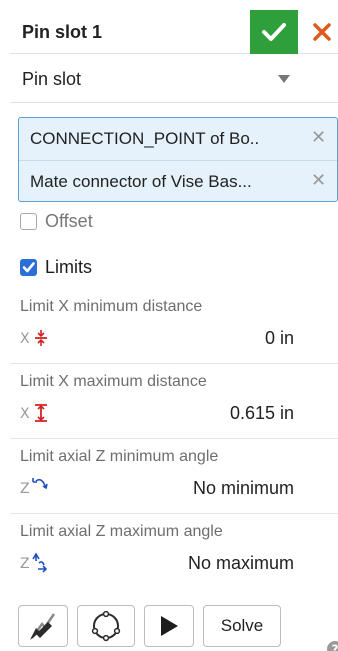 The image size is (338, 651). I want to click on mate-toolbar: Solve, so click(168, 627).